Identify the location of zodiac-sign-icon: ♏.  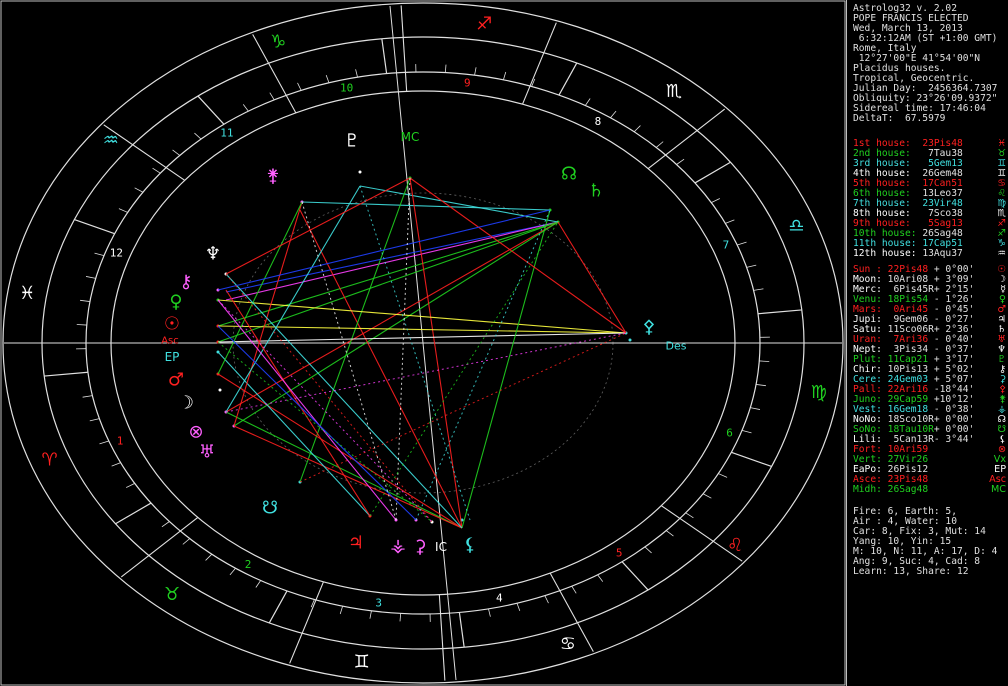
(674, 91).